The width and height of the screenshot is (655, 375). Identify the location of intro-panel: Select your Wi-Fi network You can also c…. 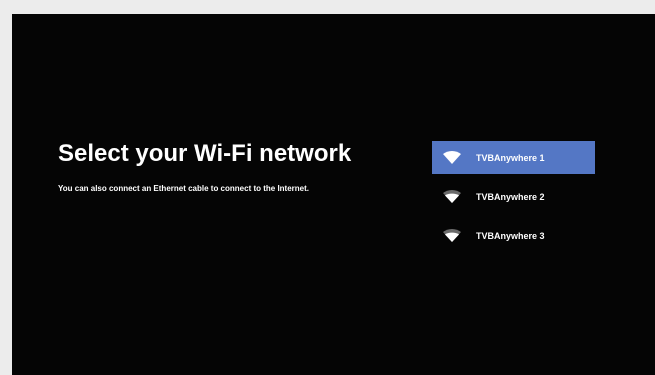
(223, 166).